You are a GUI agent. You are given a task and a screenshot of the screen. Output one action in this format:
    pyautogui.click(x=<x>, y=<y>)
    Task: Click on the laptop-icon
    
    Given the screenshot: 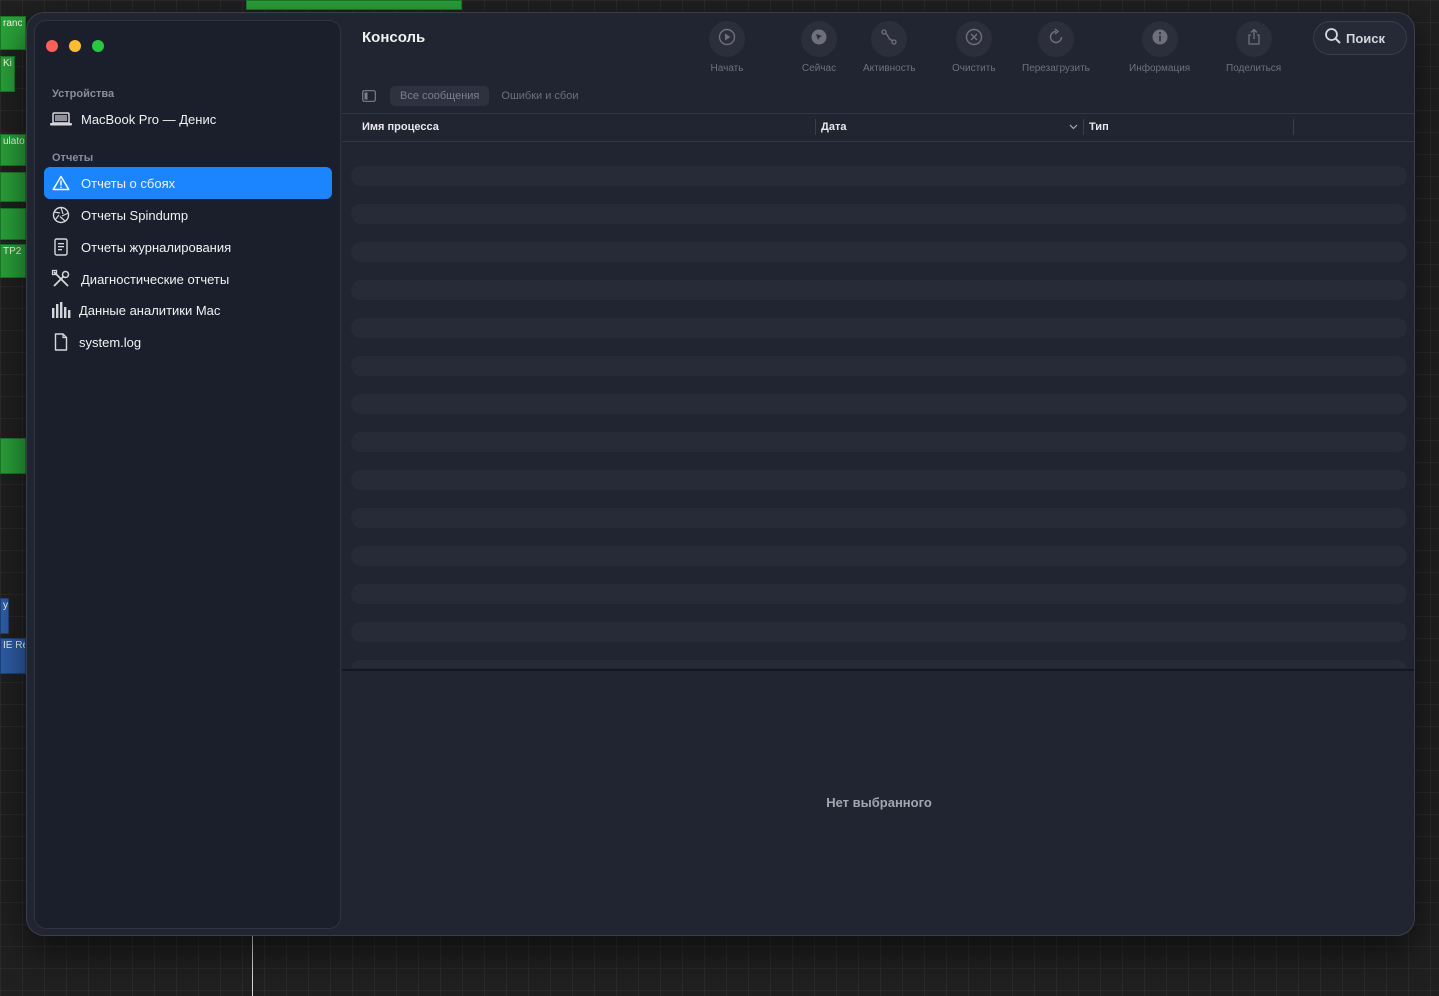 What is the action you would take?
    pyautogui.click(x=61, y=119)
    